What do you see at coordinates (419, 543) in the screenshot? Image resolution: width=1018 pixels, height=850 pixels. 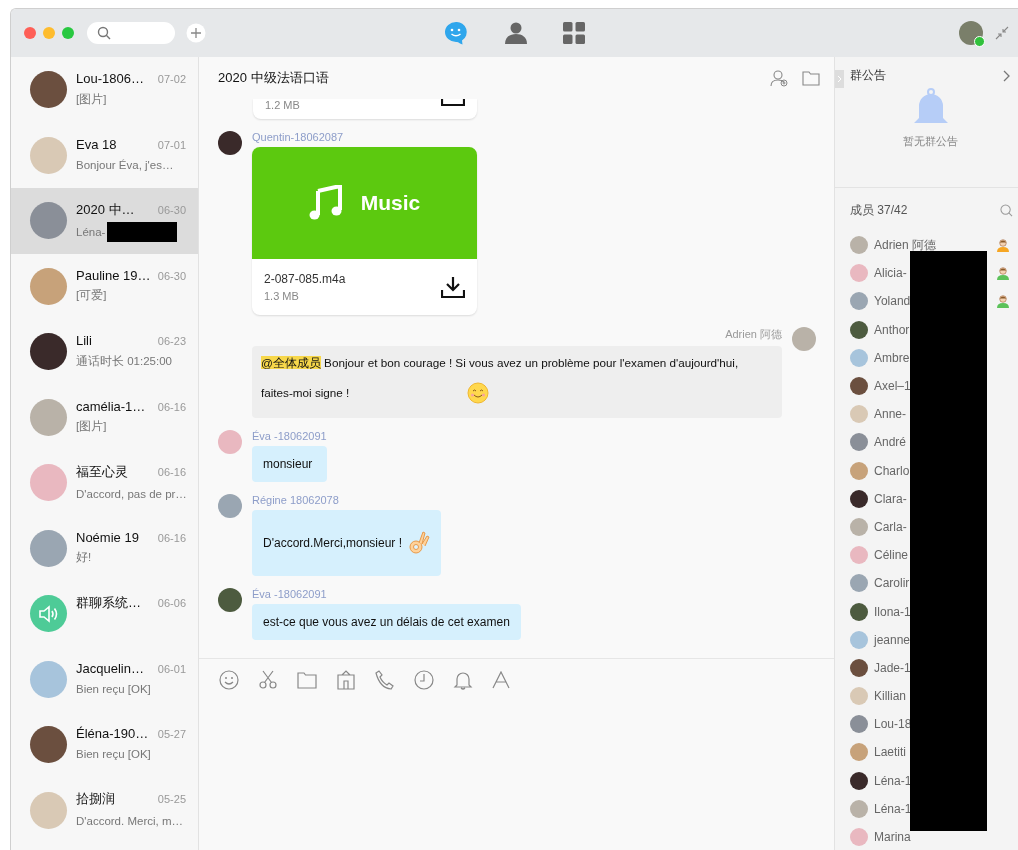 I see `ok-hand-emoji-icon` at bounding box center [419, 543].